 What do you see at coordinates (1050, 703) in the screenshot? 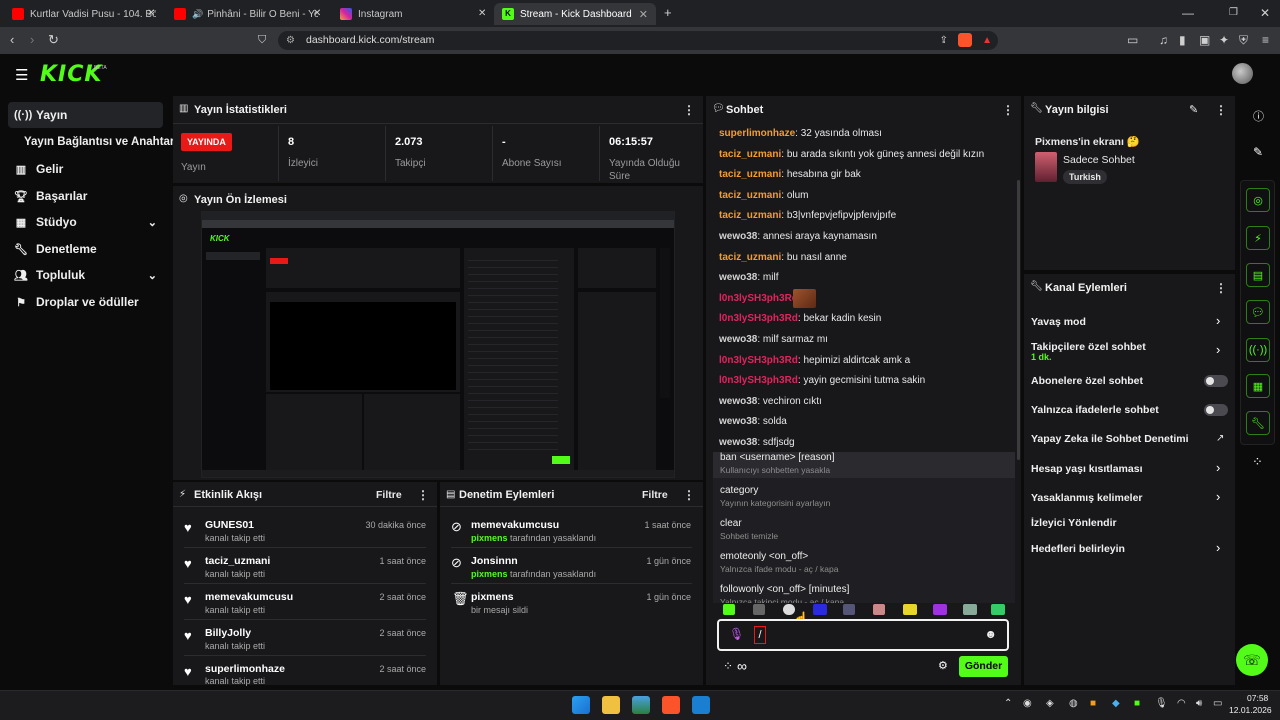
I see `tray-app-icon: ◈` at bounding box center [1050, 703].